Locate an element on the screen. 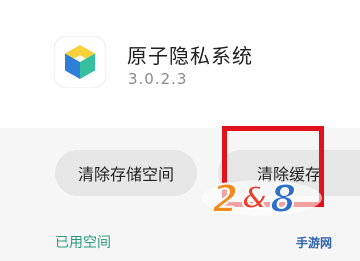  cube-icon is located at coordinates (80, 62).